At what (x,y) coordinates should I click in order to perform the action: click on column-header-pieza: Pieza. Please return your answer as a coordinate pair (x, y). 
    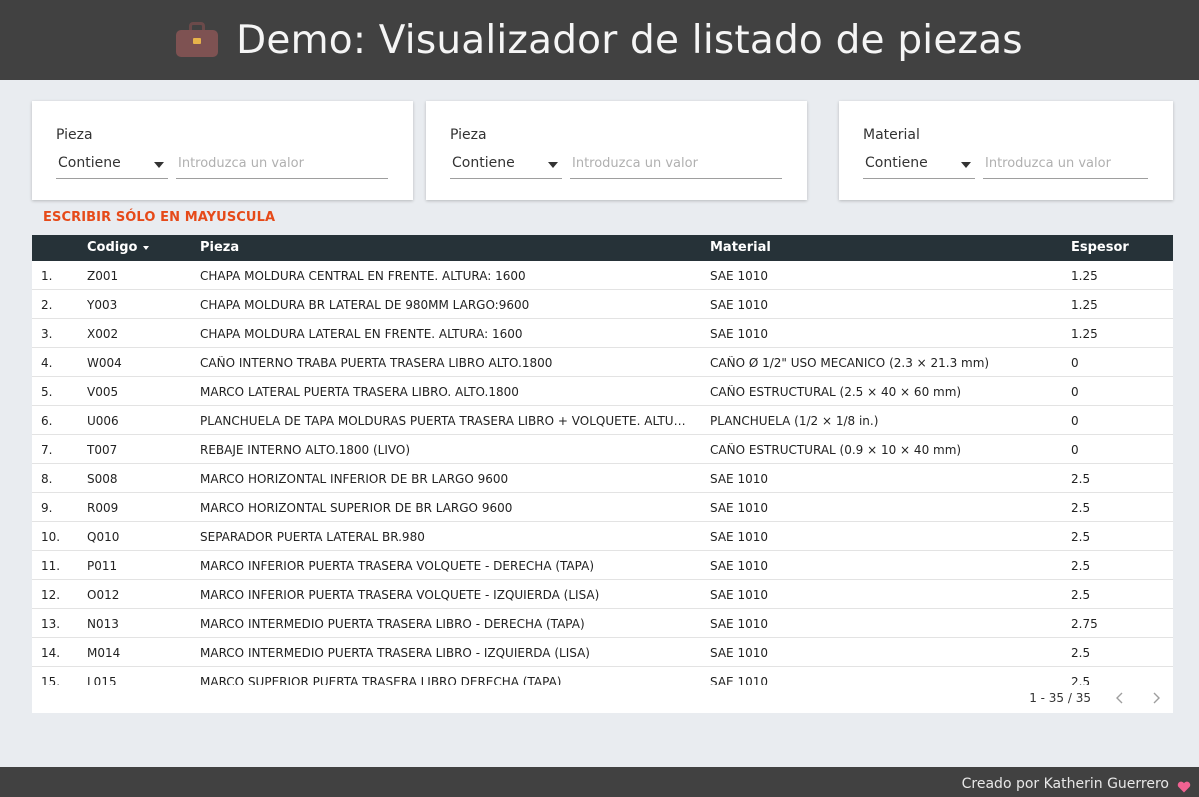
    Looking at the image, I should click on (219, 247).